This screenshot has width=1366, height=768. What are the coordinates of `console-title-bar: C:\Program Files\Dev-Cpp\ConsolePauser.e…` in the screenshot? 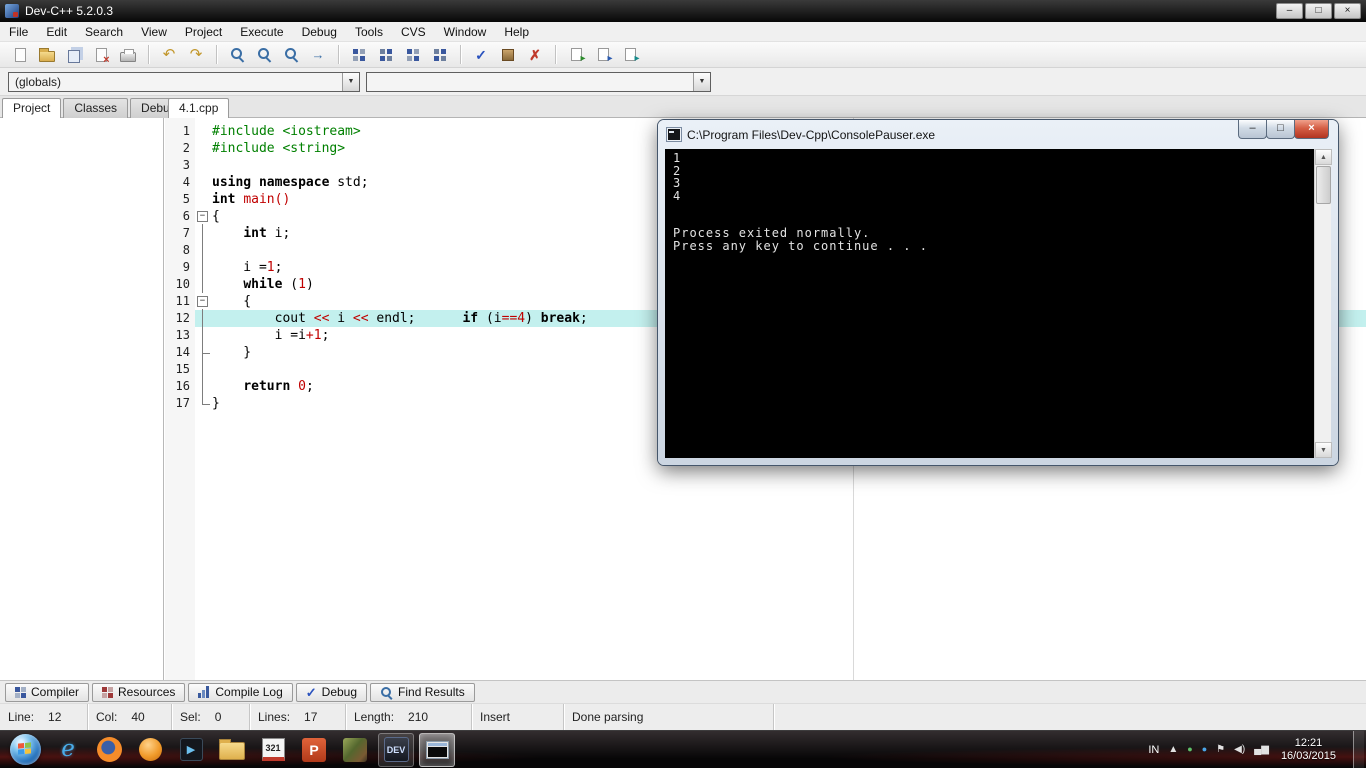 It's located at (998, 134).